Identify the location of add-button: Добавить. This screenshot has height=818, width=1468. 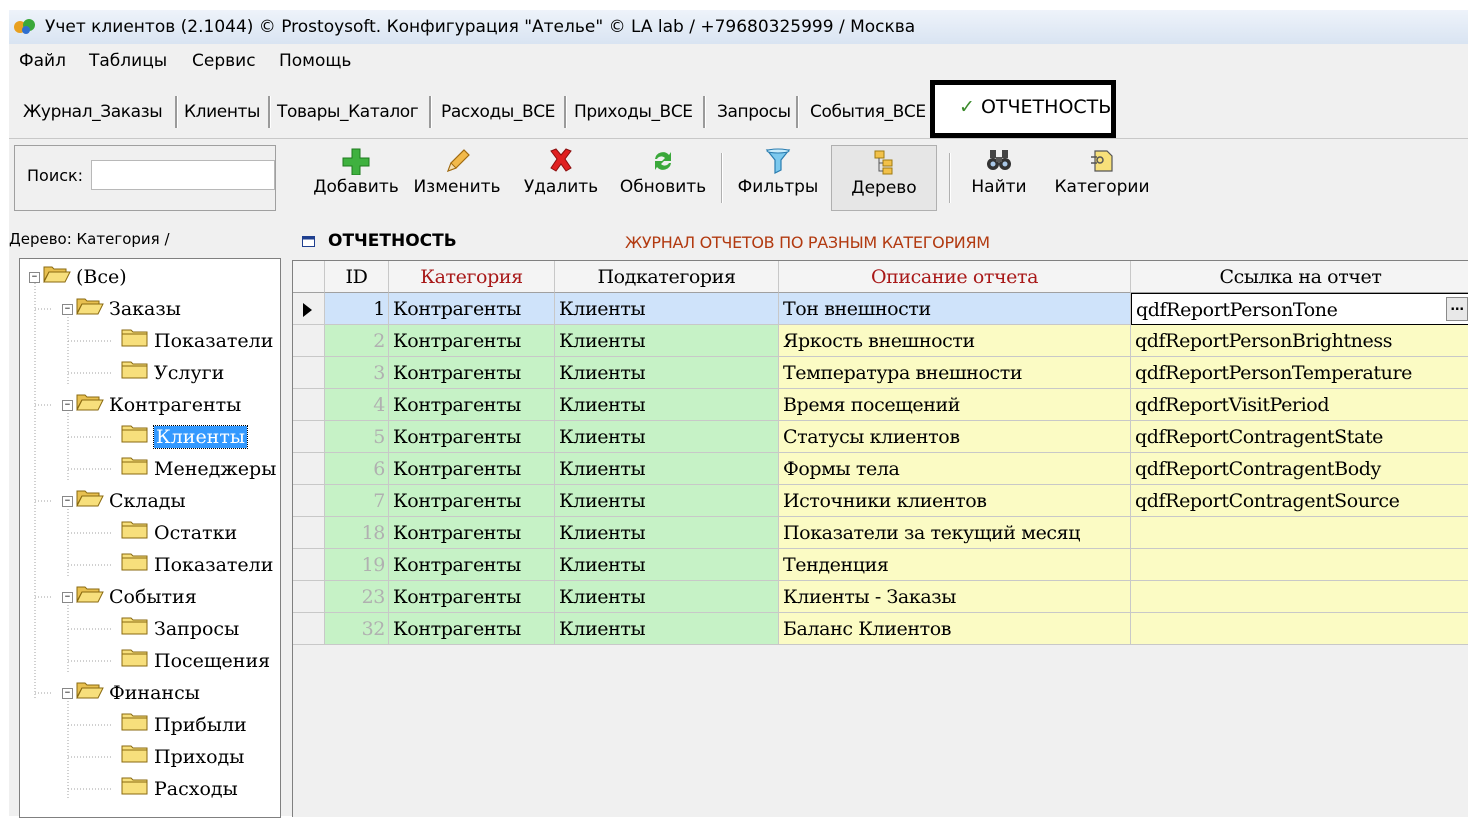
(356, 178).